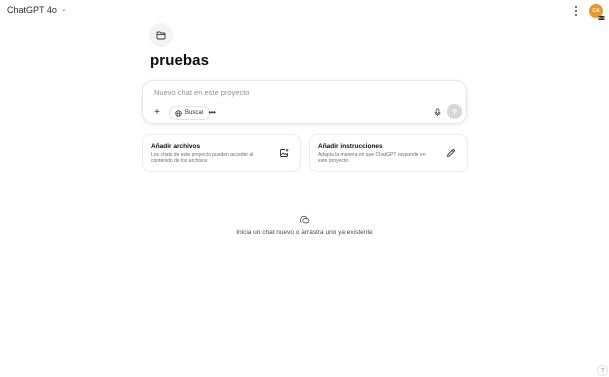 Image resolution: width=609 pixels, height=377 pixels. I want to click on pencil-icon, so click(451, 153).